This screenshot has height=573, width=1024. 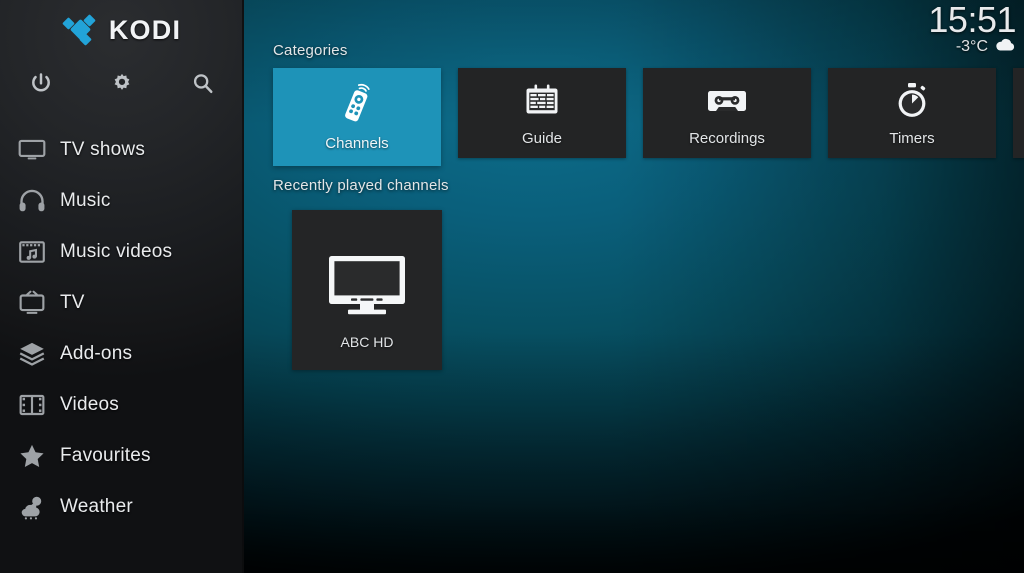 I want to click on app-logo: KODI, so click(x=122, y=30).